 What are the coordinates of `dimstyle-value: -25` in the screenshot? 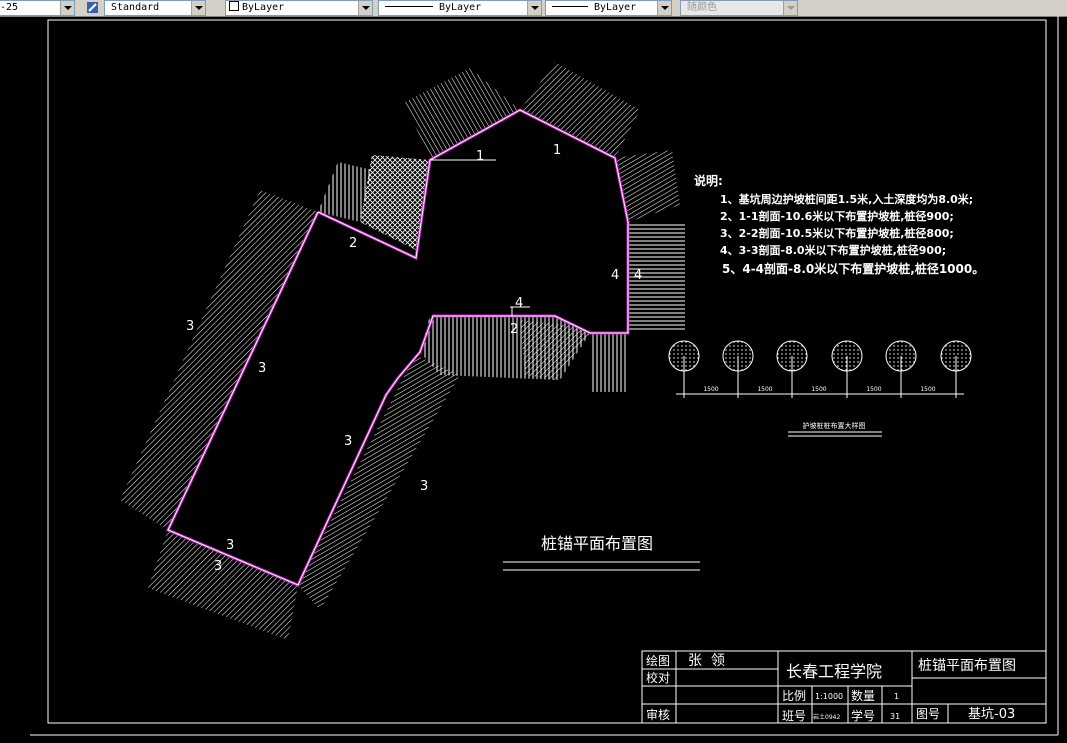 It's located at (9, 7).